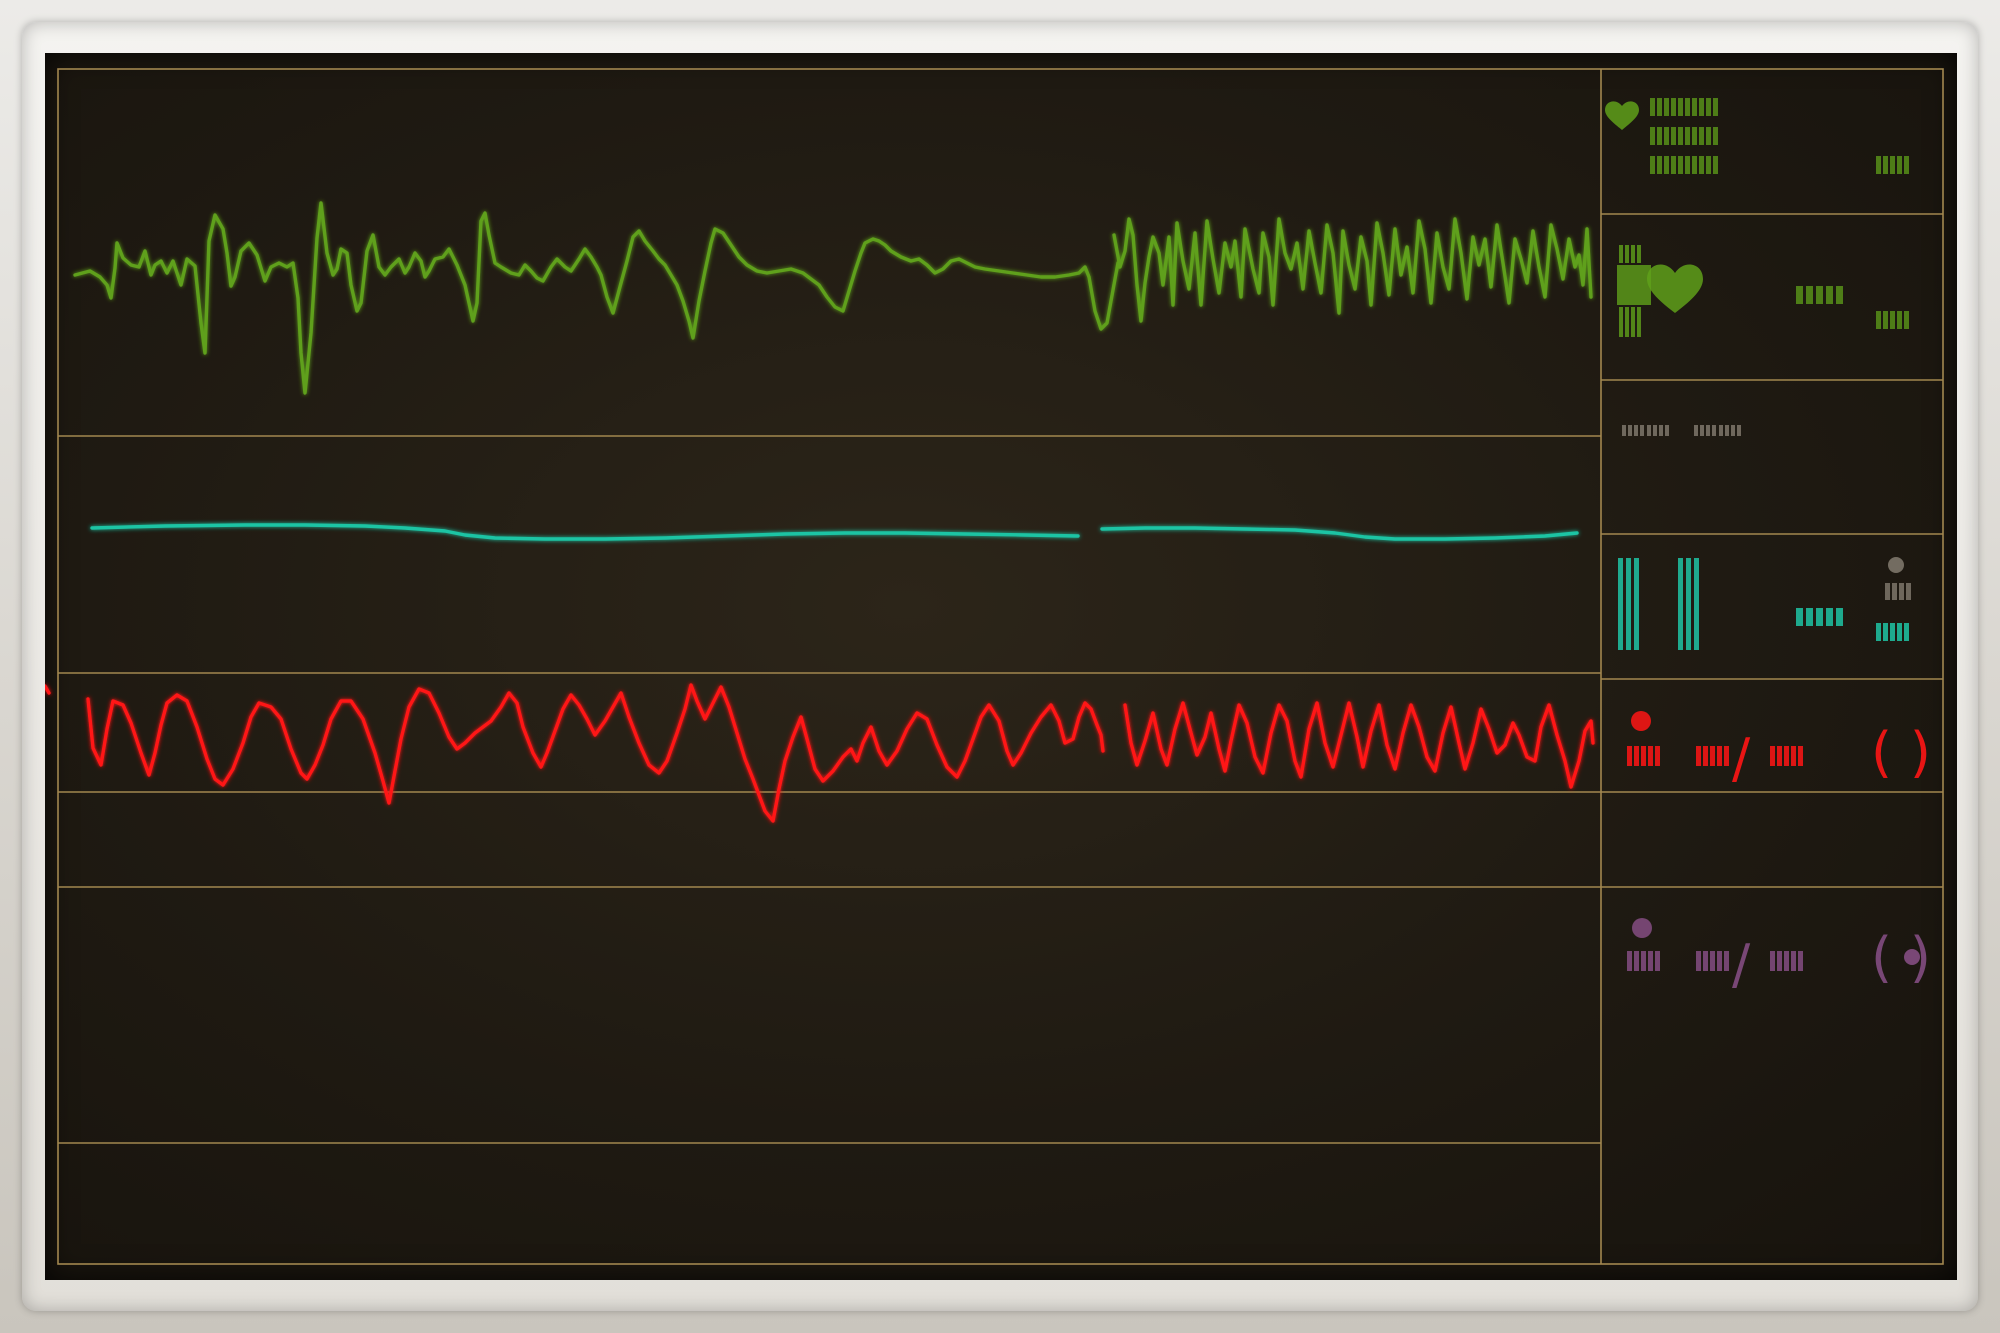  Describe the element at coordinates (1634, 291) in the screenshot. I see `pulse-bar-icon` at that location.